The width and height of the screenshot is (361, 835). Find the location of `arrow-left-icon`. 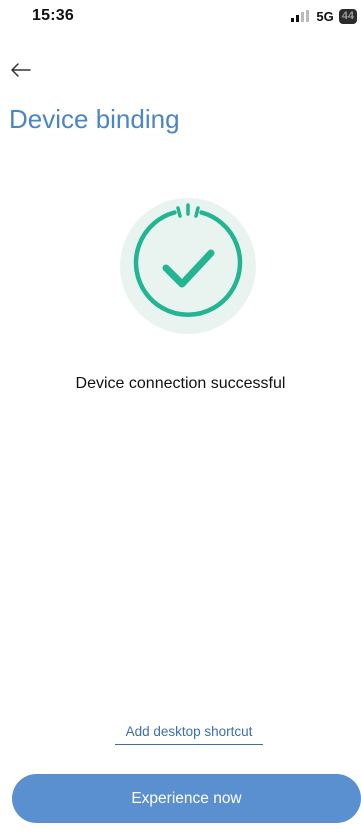

arrow-left-icon is located at coordinates (21, 70).